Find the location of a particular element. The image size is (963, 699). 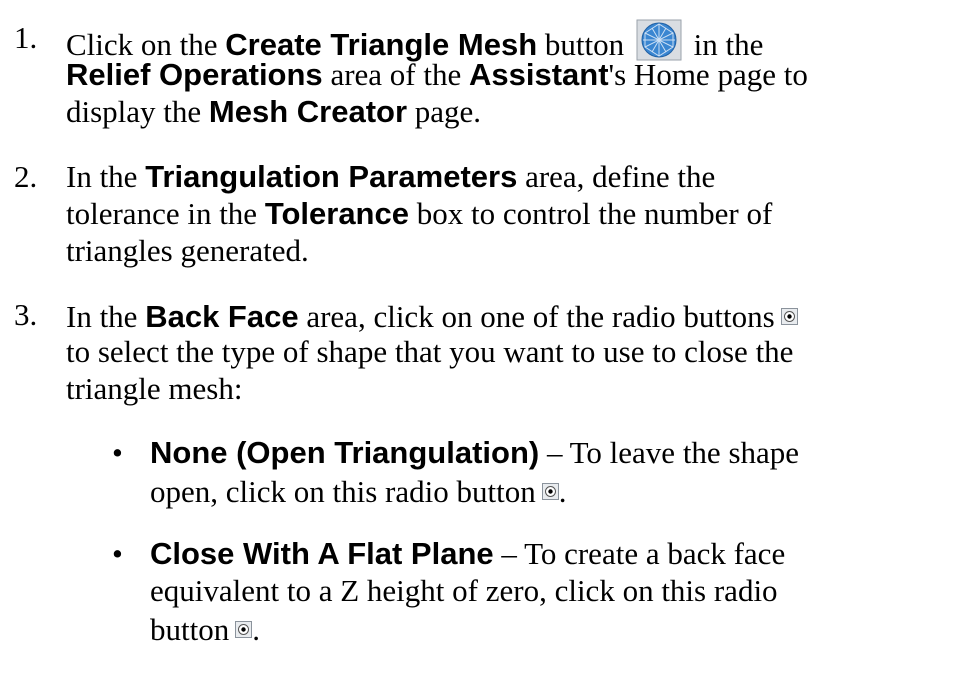

none-open-triangulation-label: None (Open Triangulation) is located at coordinates (345, 452).